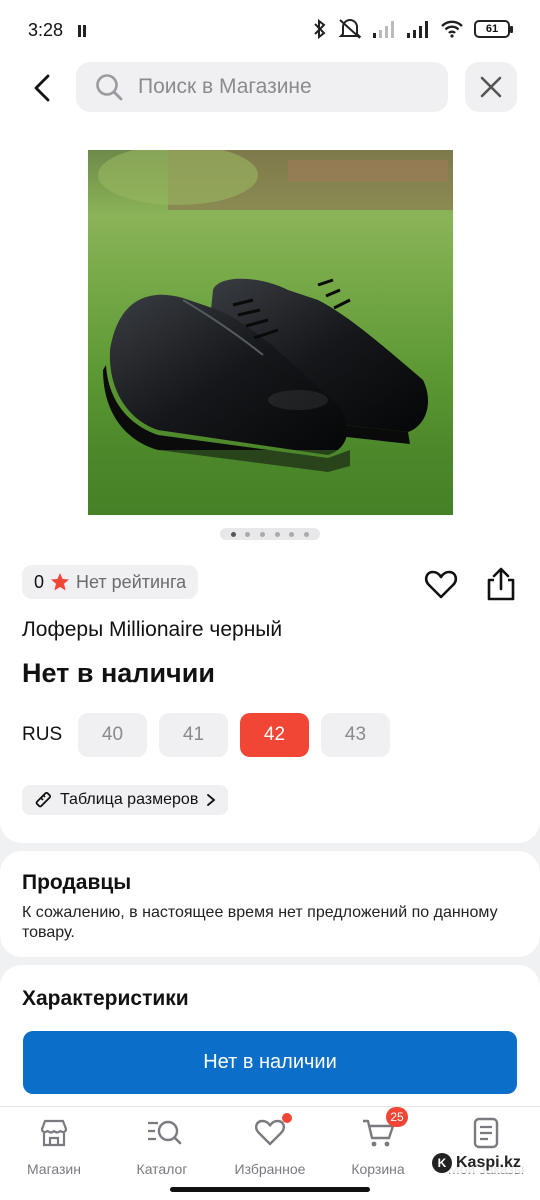 The height and width of the screenshot is (1200, 540). What do you see at coordinates (165, 1132) in the screenshot?
I see `catalog-icon` at bounding box center [165, 1132].